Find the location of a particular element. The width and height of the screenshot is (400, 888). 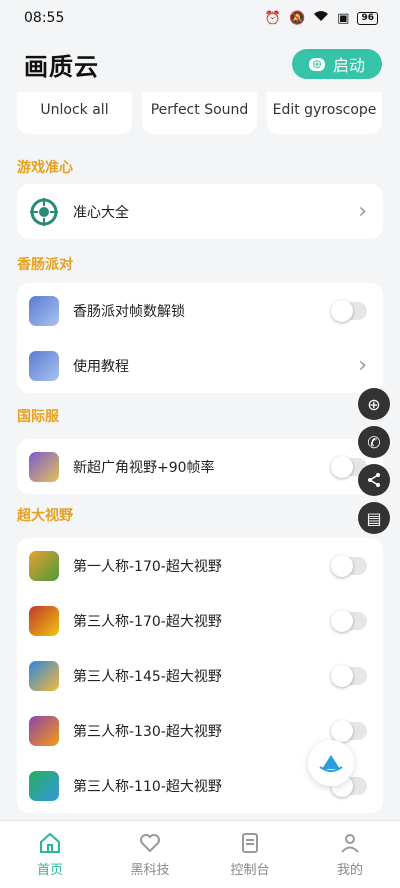

tab-label: 黑科技 is located at coordinates (150, 870).